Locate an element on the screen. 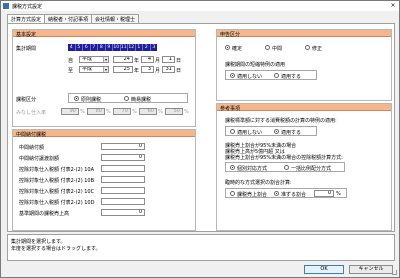 This screenshot has height=278, width=400. ok-button: OK is located at coordinates (324, 269).